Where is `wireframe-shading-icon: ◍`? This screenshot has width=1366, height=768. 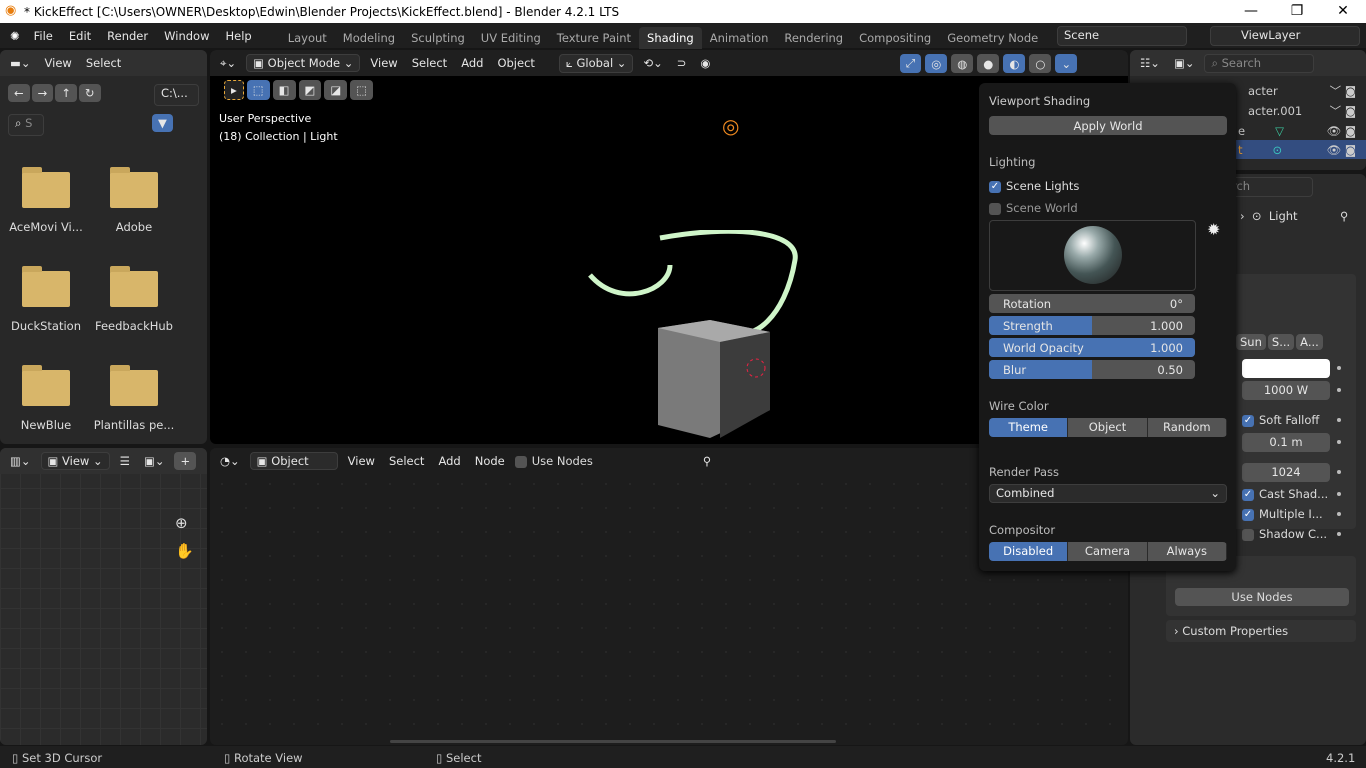
wireframe-shading-icon: ◍ is located at coordinates (962, 63).